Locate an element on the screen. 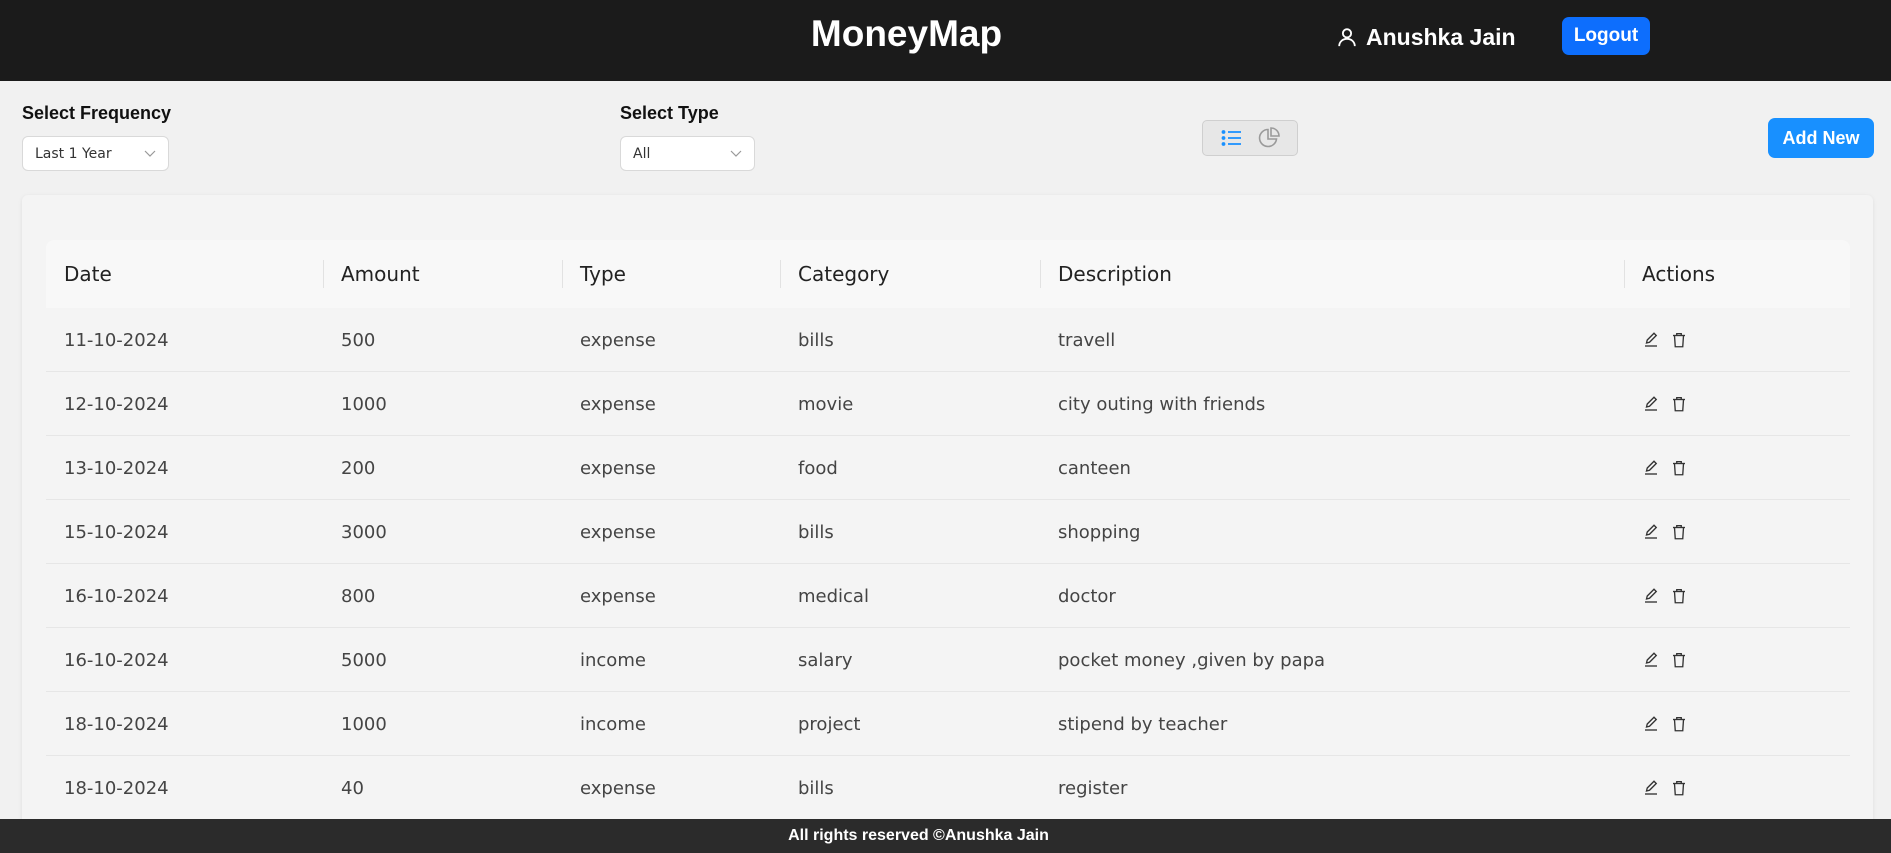  frequency-select-value: Last 1 Year is located at coordinates (73, 153).